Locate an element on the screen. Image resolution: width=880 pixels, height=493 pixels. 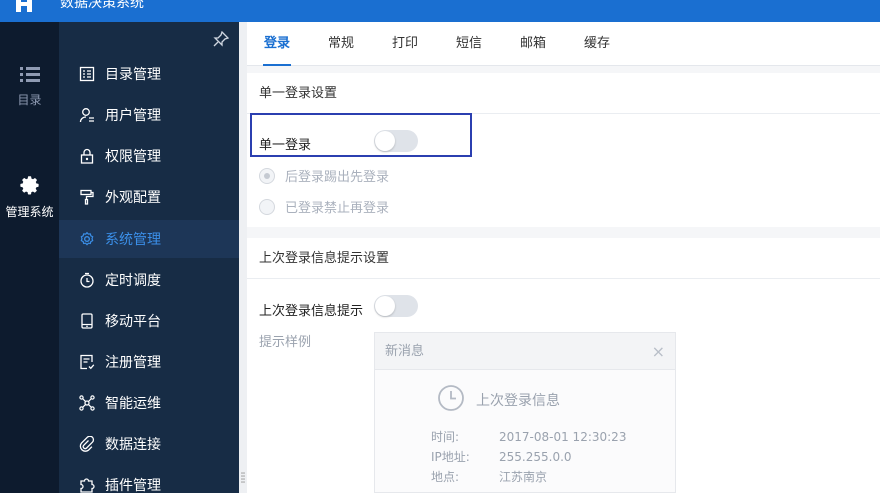
top-bar: 数据决策系统 is located at coordinates (440, 11).